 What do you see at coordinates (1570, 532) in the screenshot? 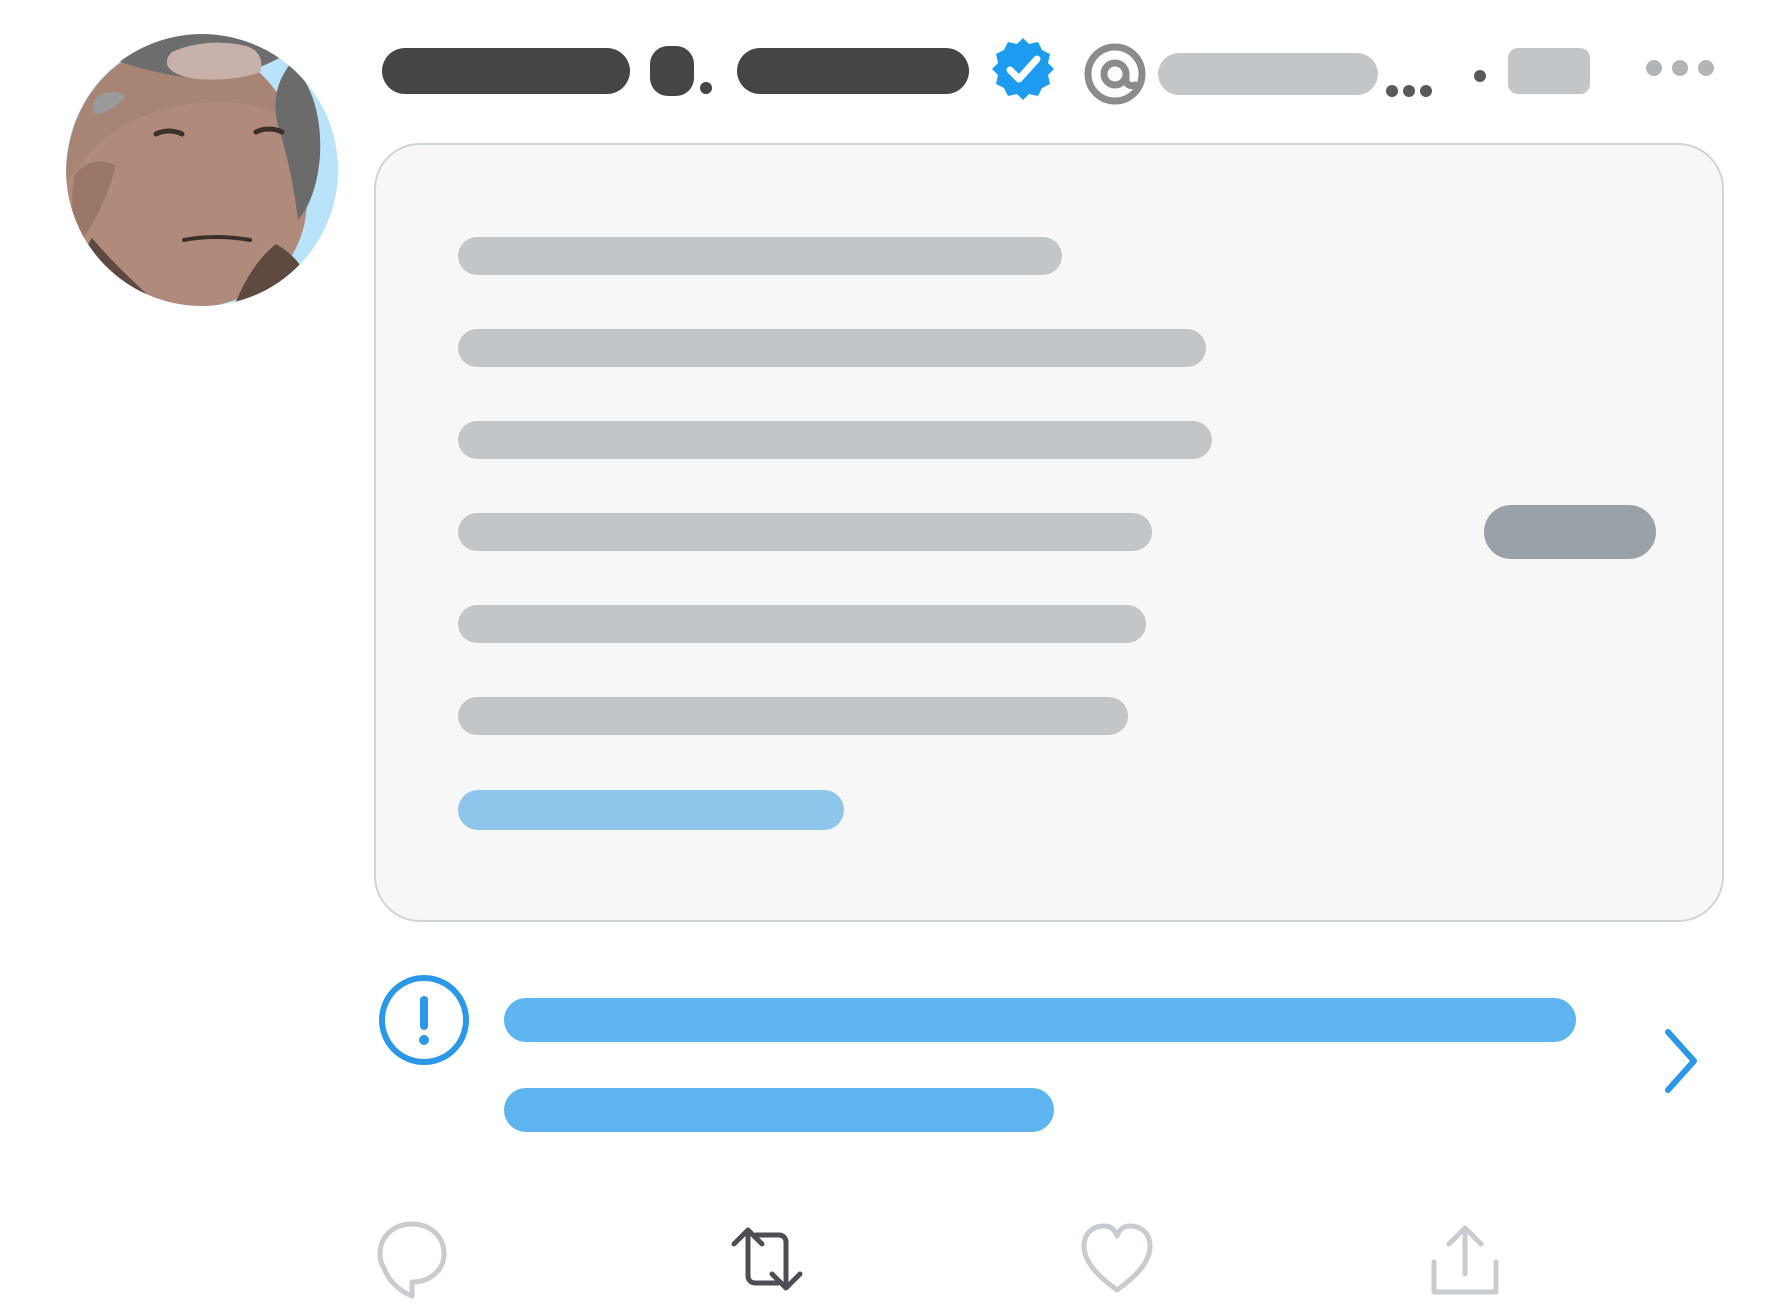
I see `quoted-badge-placeholder` at bounding box center [1570, 532].